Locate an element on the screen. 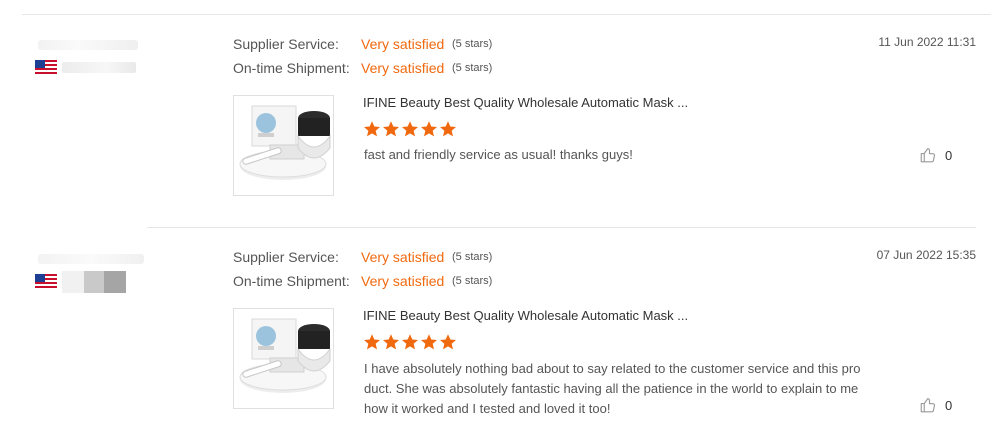 The width and height of the screenshot is (999, 445). review-date: 11 Jun 2022 11:31 is located at coordinates (927, 42).